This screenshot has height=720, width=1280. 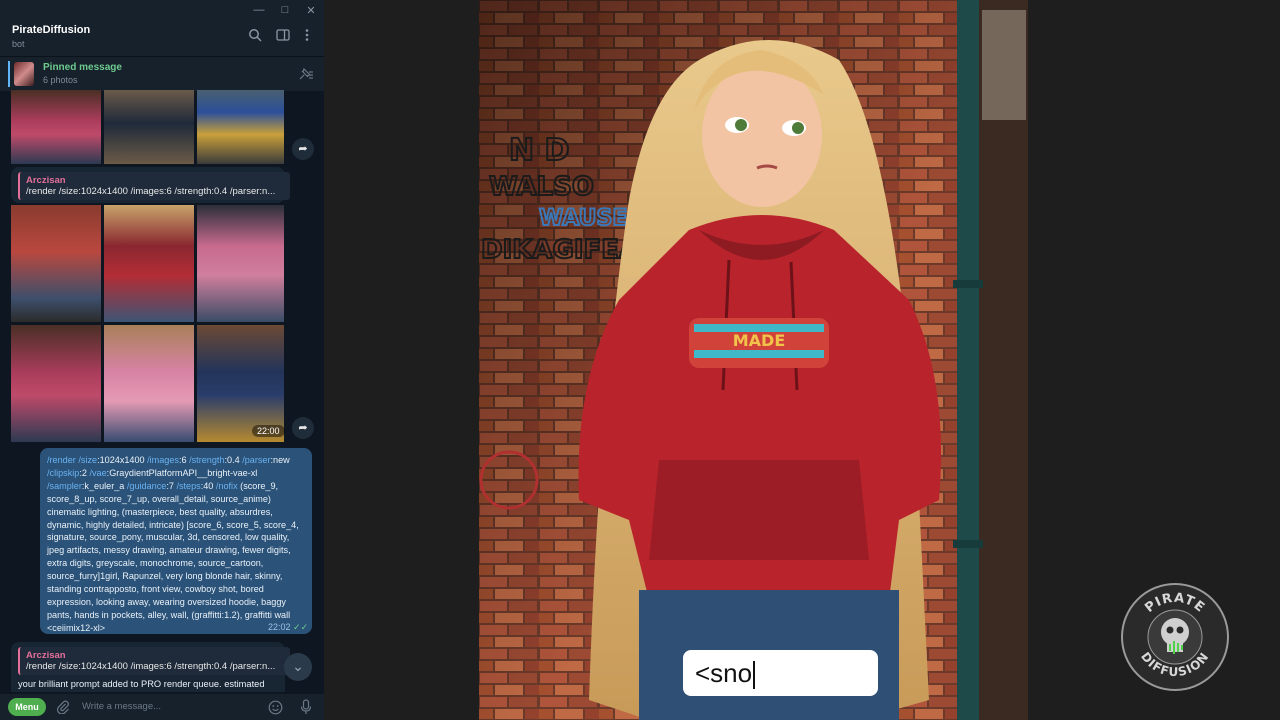 What do you see at coordinates (146, 485) in the screenshot?
I see `command-token: /guidance` at bounding box center [146, 485].